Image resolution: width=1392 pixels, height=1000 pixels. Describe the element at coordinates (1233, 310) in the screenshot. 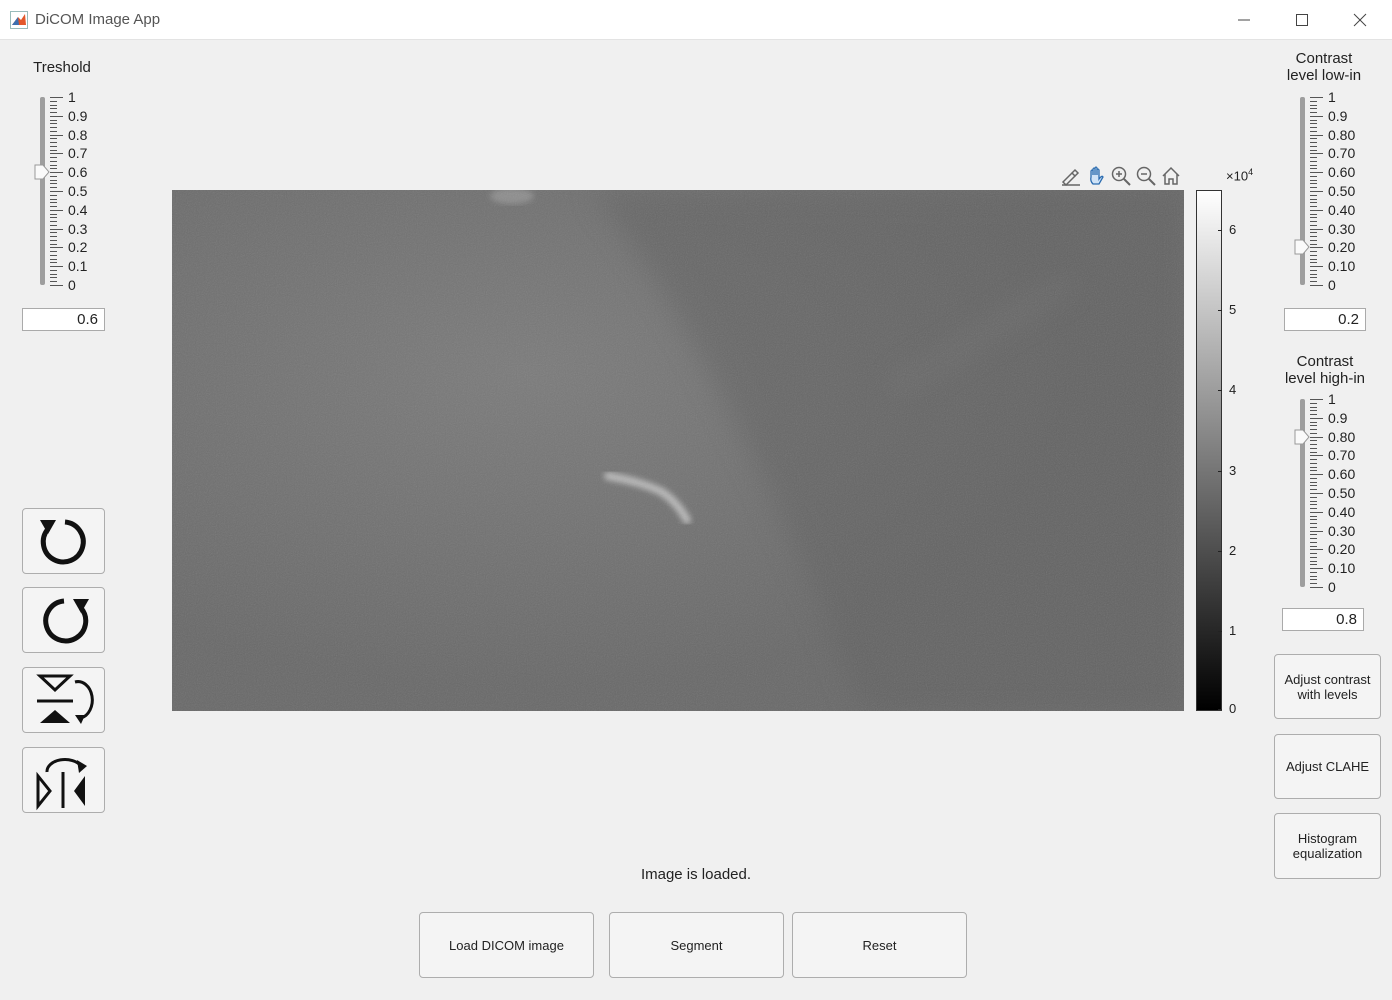

I see `colorbar-tick-label: 5` at that location.